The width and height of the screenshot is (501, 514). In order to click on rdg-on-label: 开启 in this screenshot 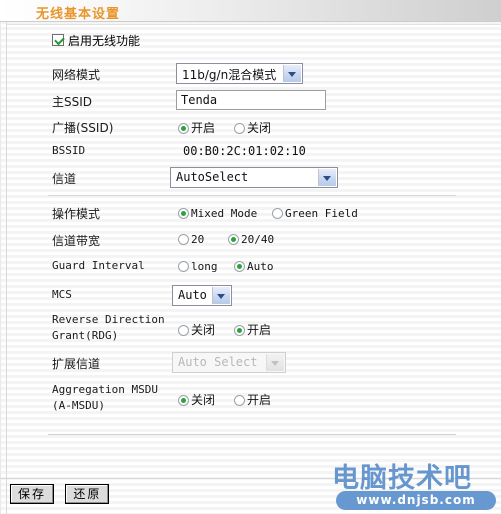, I will do `click(259, 330)`.